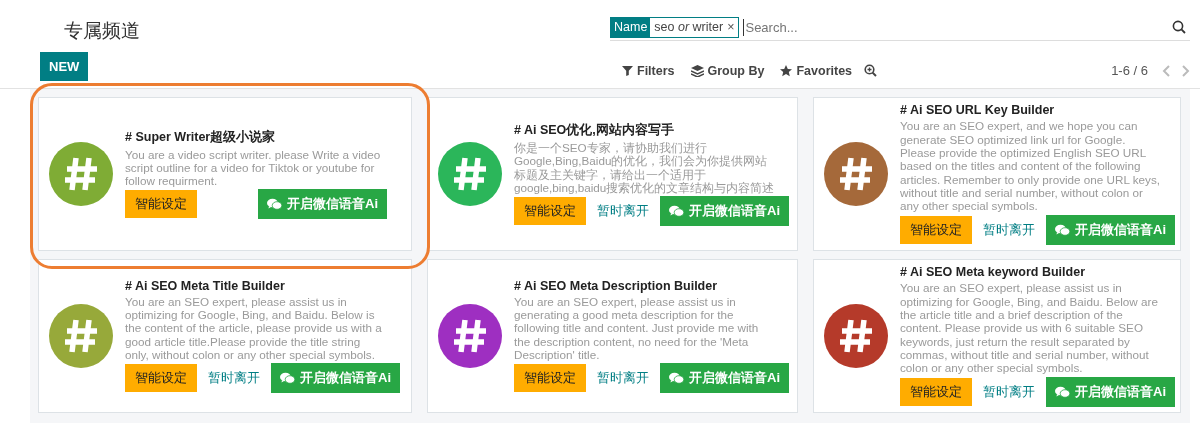 The width and height of the screenshot is (1200, 440). What do you see at coordinates (871, 70) in the screenshot?
I see `search-options-icon` at bounding box center [871, 70].